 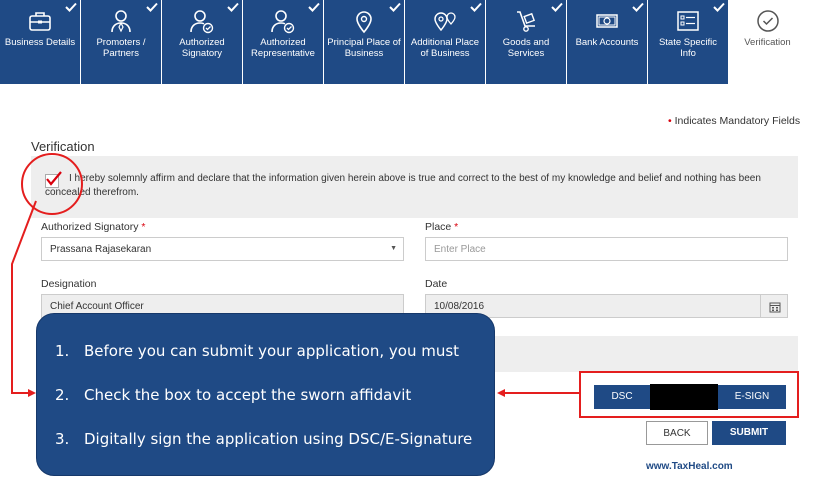 I want to click on section-title: Verification, so click(x=63, y=146).